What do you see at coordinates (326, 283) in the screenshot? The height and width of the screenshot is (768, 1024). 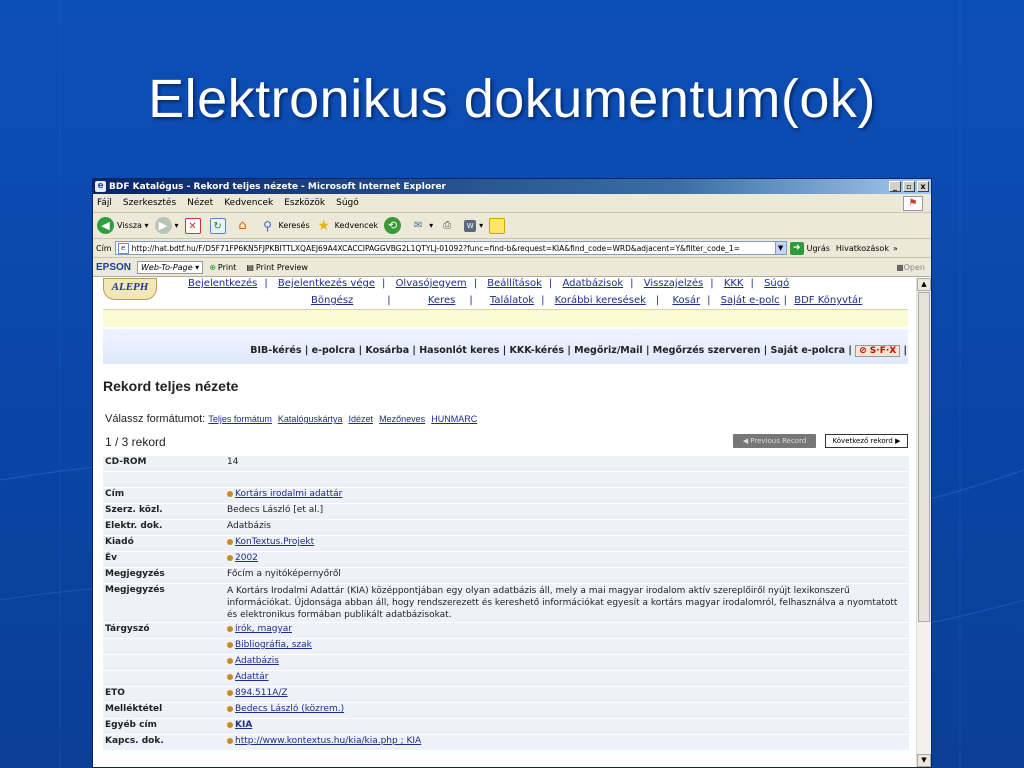 I see `nav-logout: Bejelentkezés vége` at bounding box center [326, 283].